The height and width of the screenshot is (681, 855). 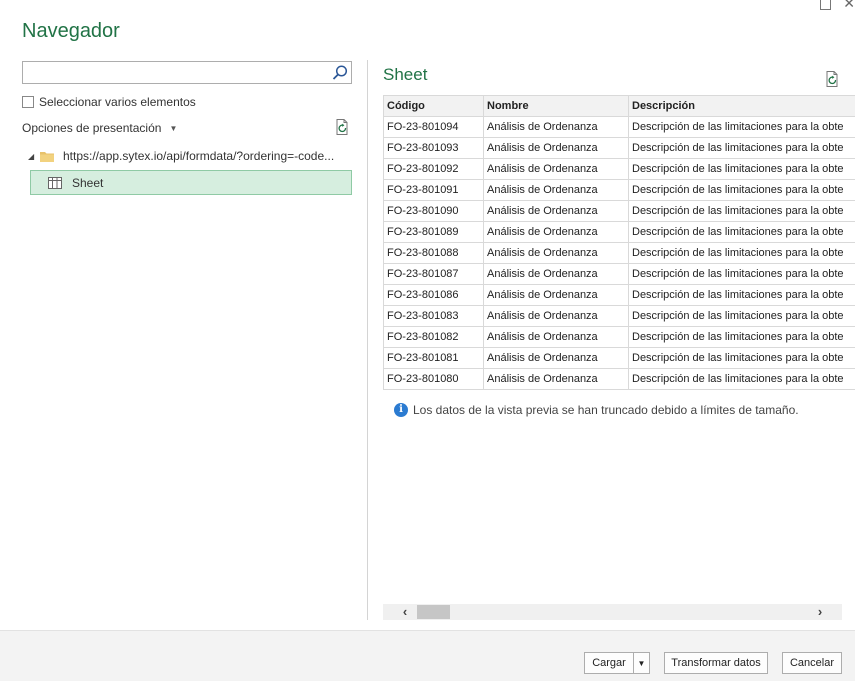 What do you see at coordinates (609, 663) in the screenshot?
I see `load-button: Cargar` at bounding box center [609, 663].